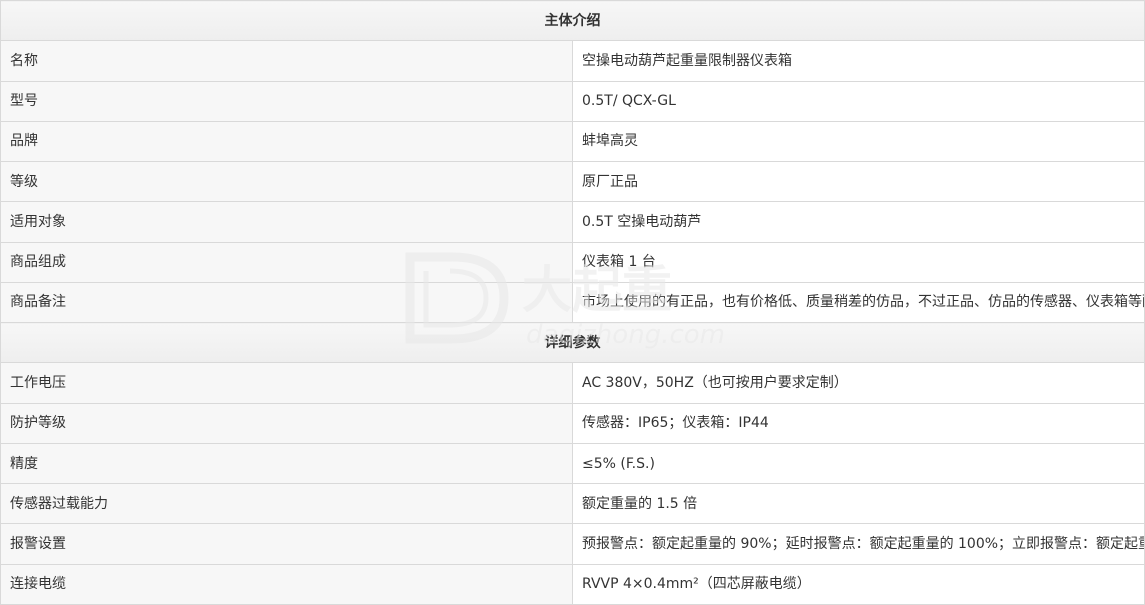 The width and height of the screenshot is (1145, 605). I want to click on row-value: 传感器：IP65；仪表箱：IP44, so click(858, 423).